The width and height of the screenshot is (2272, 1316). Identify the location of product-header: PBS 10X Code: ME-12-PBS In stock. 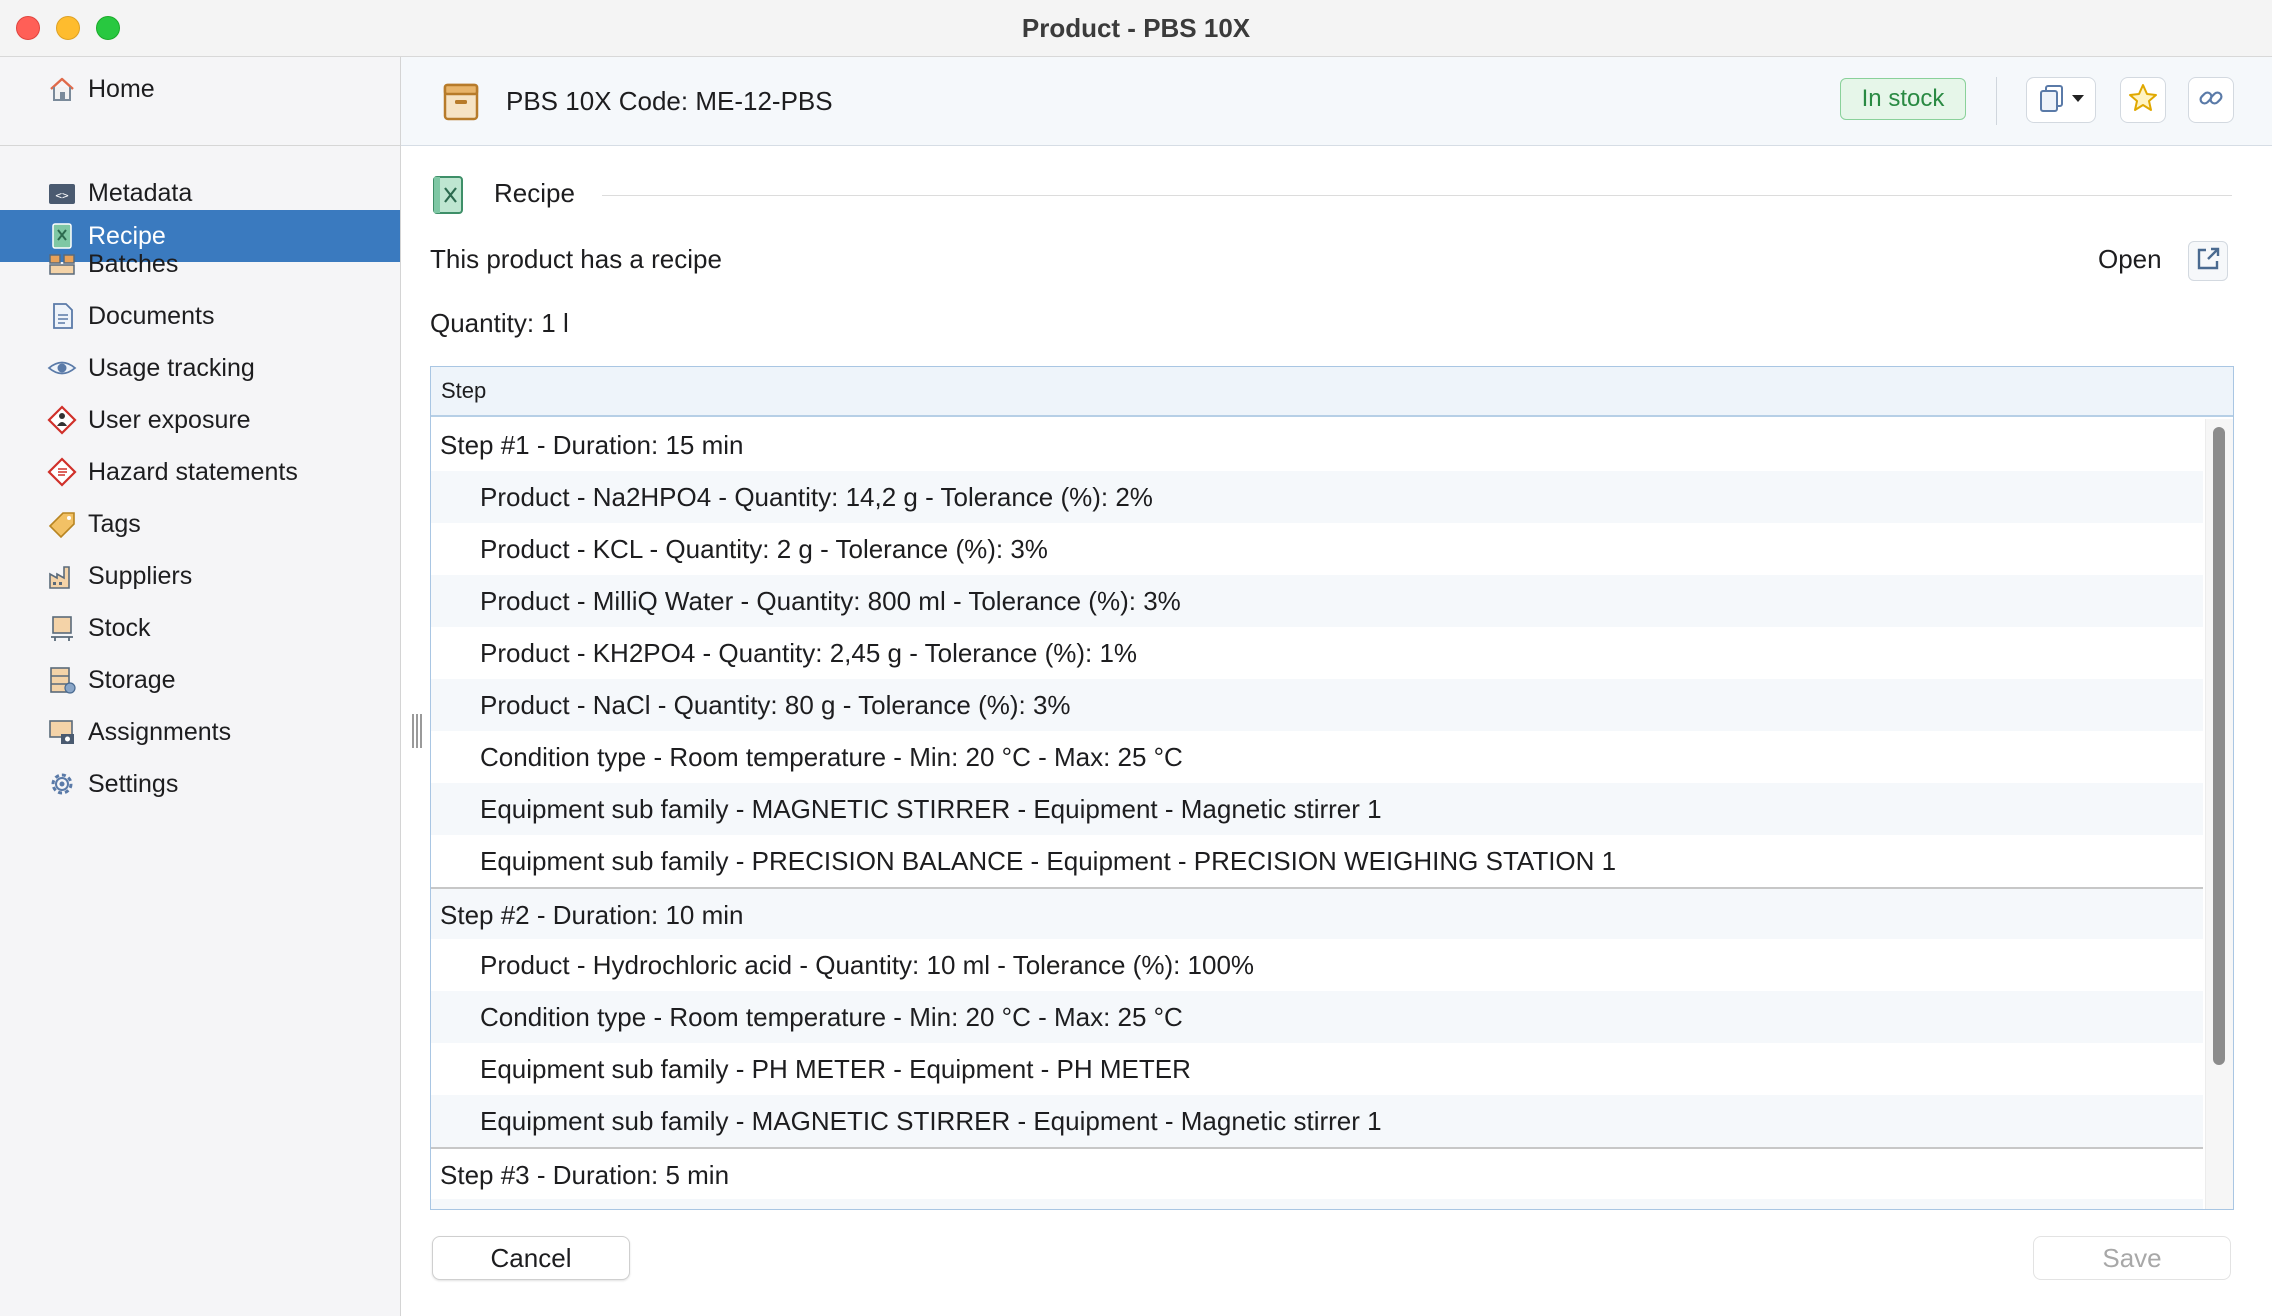
(1336, 101).